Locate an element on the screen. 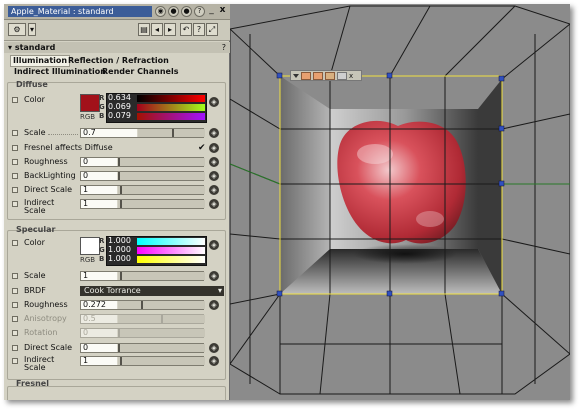 The image size is (584, 413). specular-direct-scale-field: 0 is located at coordinates (142, 348).